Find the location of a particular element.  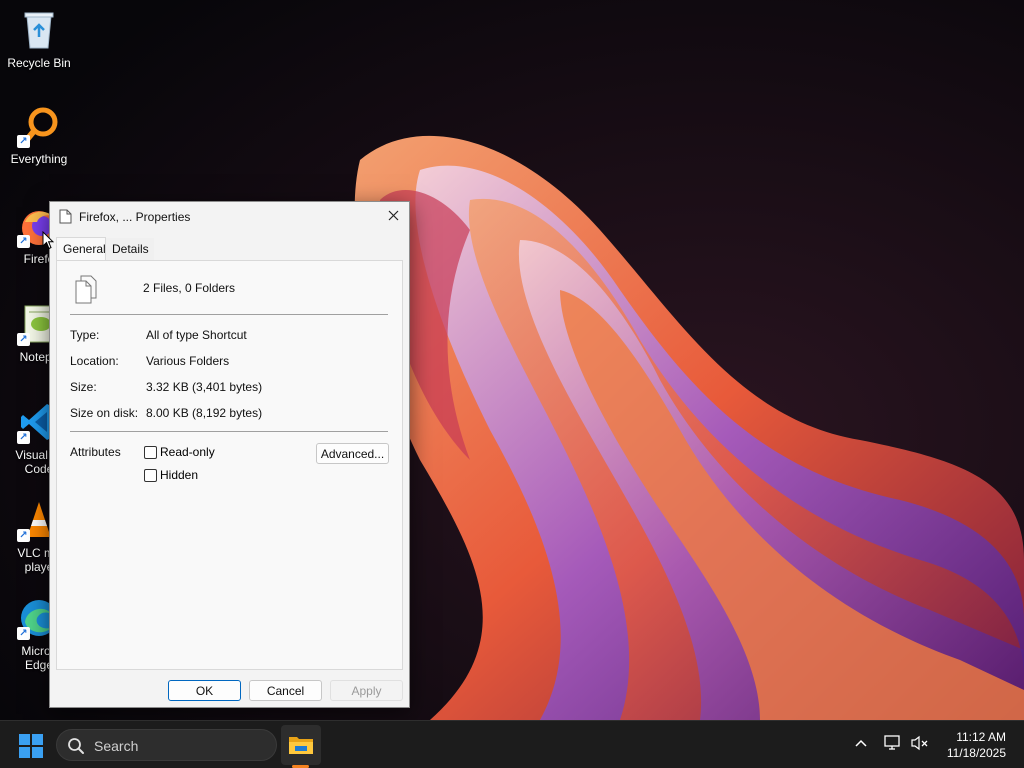

taskbar-file-explorer-button is located at coordinates (301, 745).